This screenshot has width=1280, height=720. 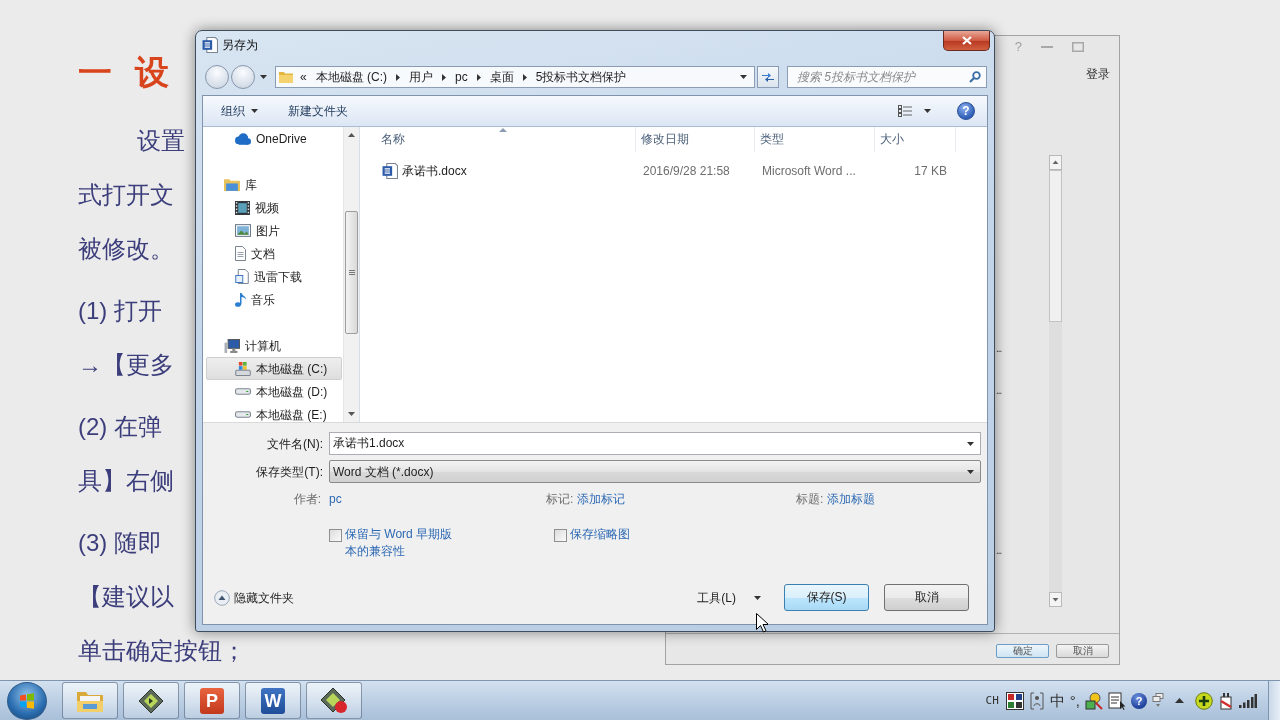 What do you see at coordinates (1226, 700) in the screenshot?
I see `plug-icon` at bounding box center [1226, 700].